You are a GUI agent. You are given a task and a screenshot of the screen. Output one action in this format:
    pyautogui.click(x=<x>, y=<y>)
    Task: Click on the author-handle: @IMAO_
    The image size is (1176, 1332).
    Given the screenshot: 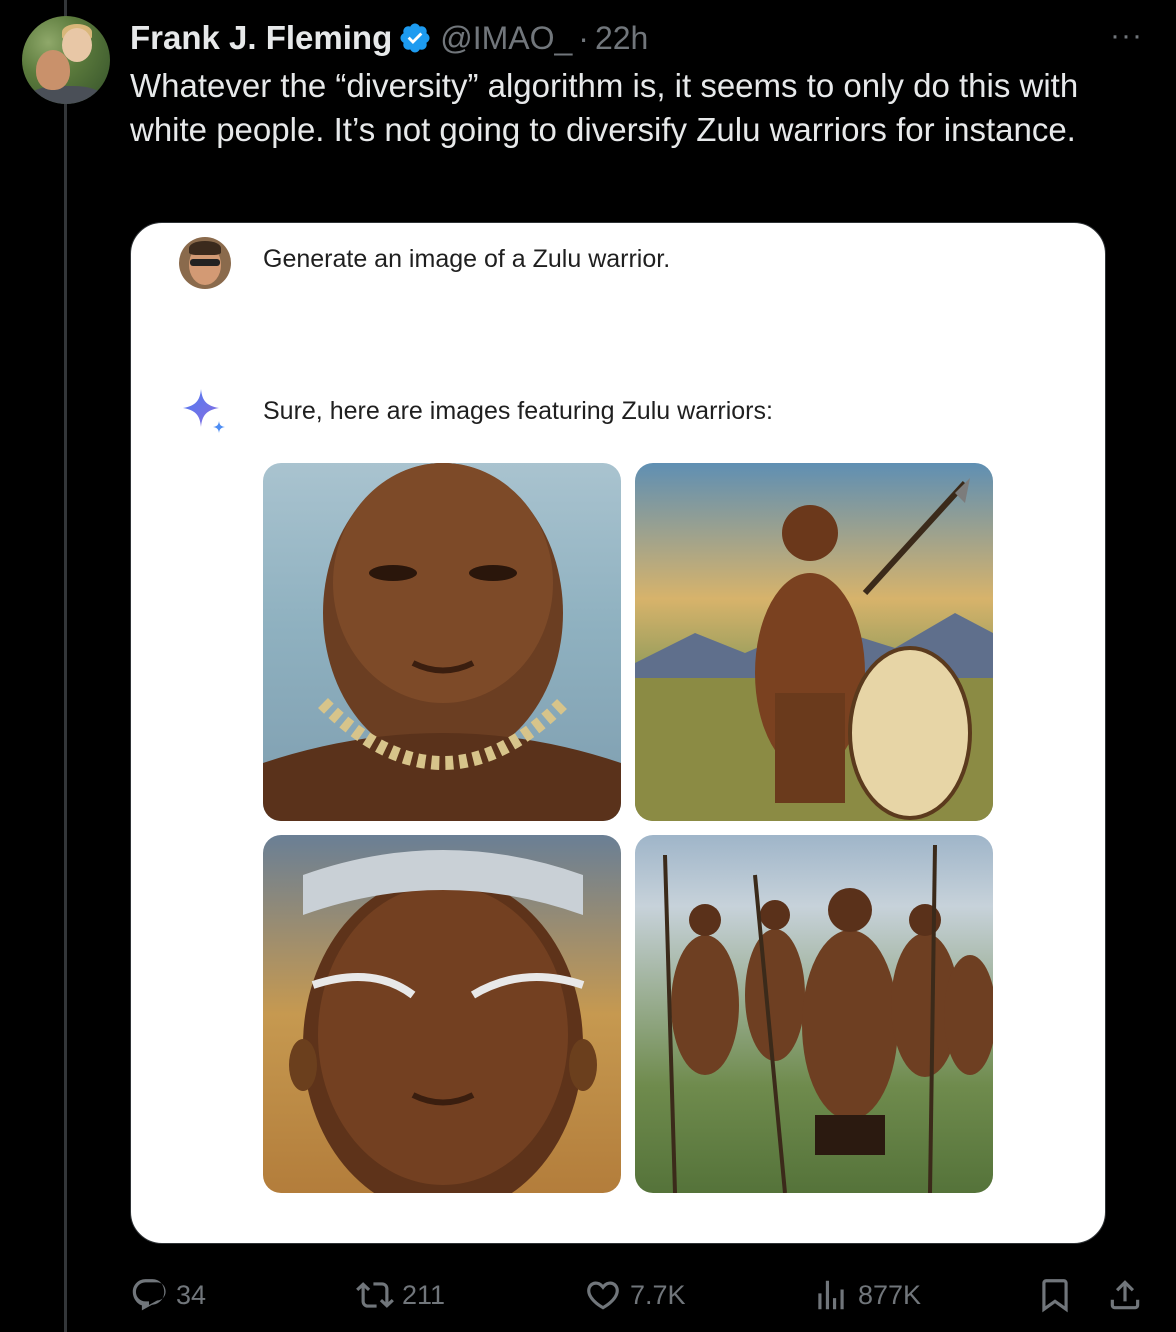 What is the action you would take?
    pyautogui.click(x=506, y=38)
    